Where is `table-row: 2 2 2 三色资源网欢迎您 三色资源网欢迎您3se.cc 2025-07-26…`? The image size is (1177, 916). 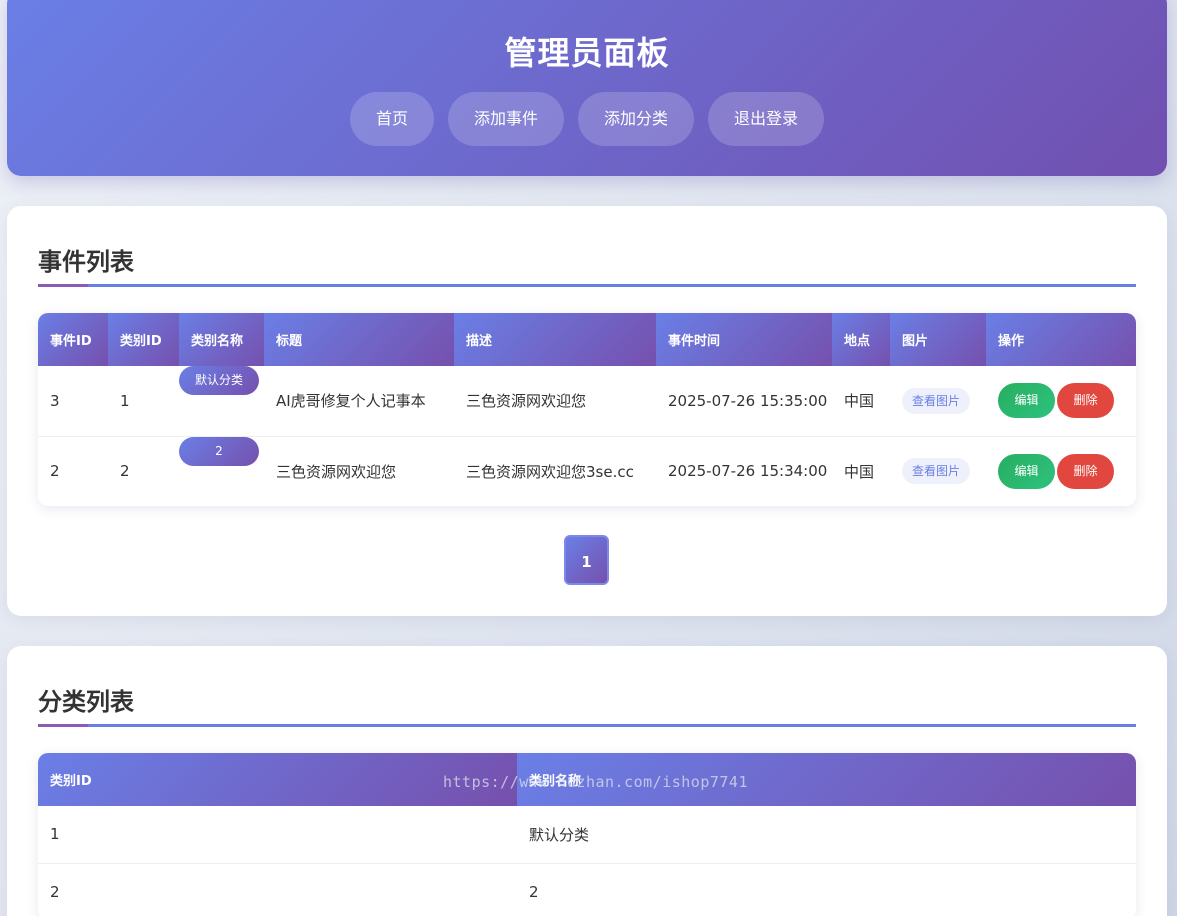 table-row: 2 2 2 三色资源网欢迎您 三色资源网欢迎您3se.cc 2025-07-26… is located at coordinates (587, 471).